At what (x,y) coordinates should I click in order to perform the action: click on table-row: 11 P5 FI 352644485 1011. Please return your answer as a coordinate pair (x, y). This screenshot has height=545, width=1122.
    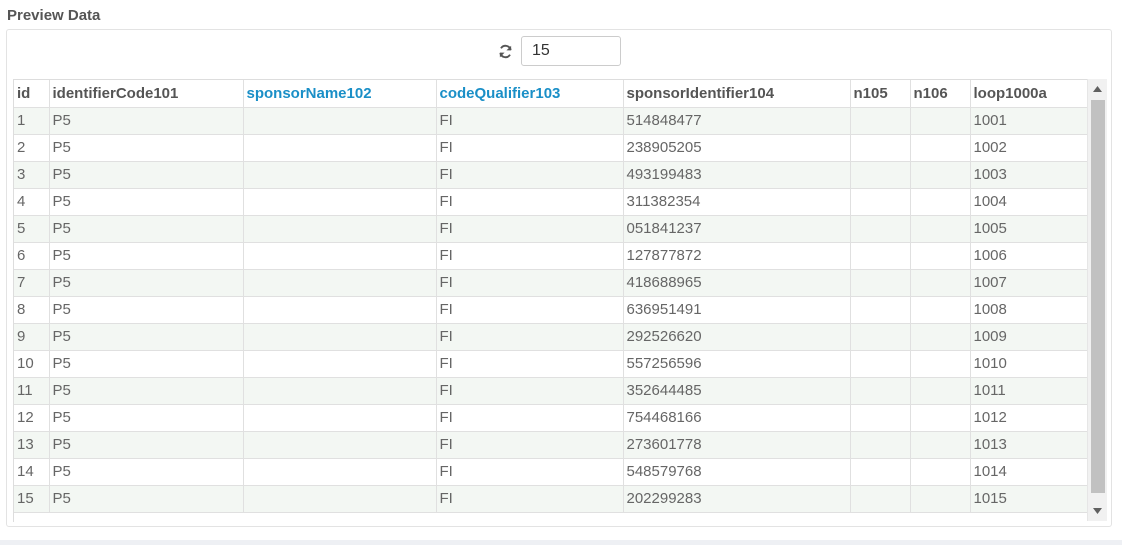
    Looking at the image, I should click on (551, 391).